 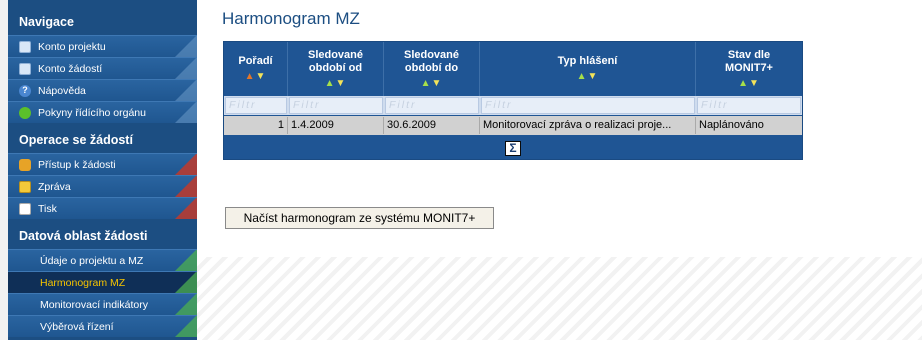 What do you see at coordinates (749, 105) in the screenshot?
I see `filter-input-stav: Filtr` at bounding box center [749, 105].